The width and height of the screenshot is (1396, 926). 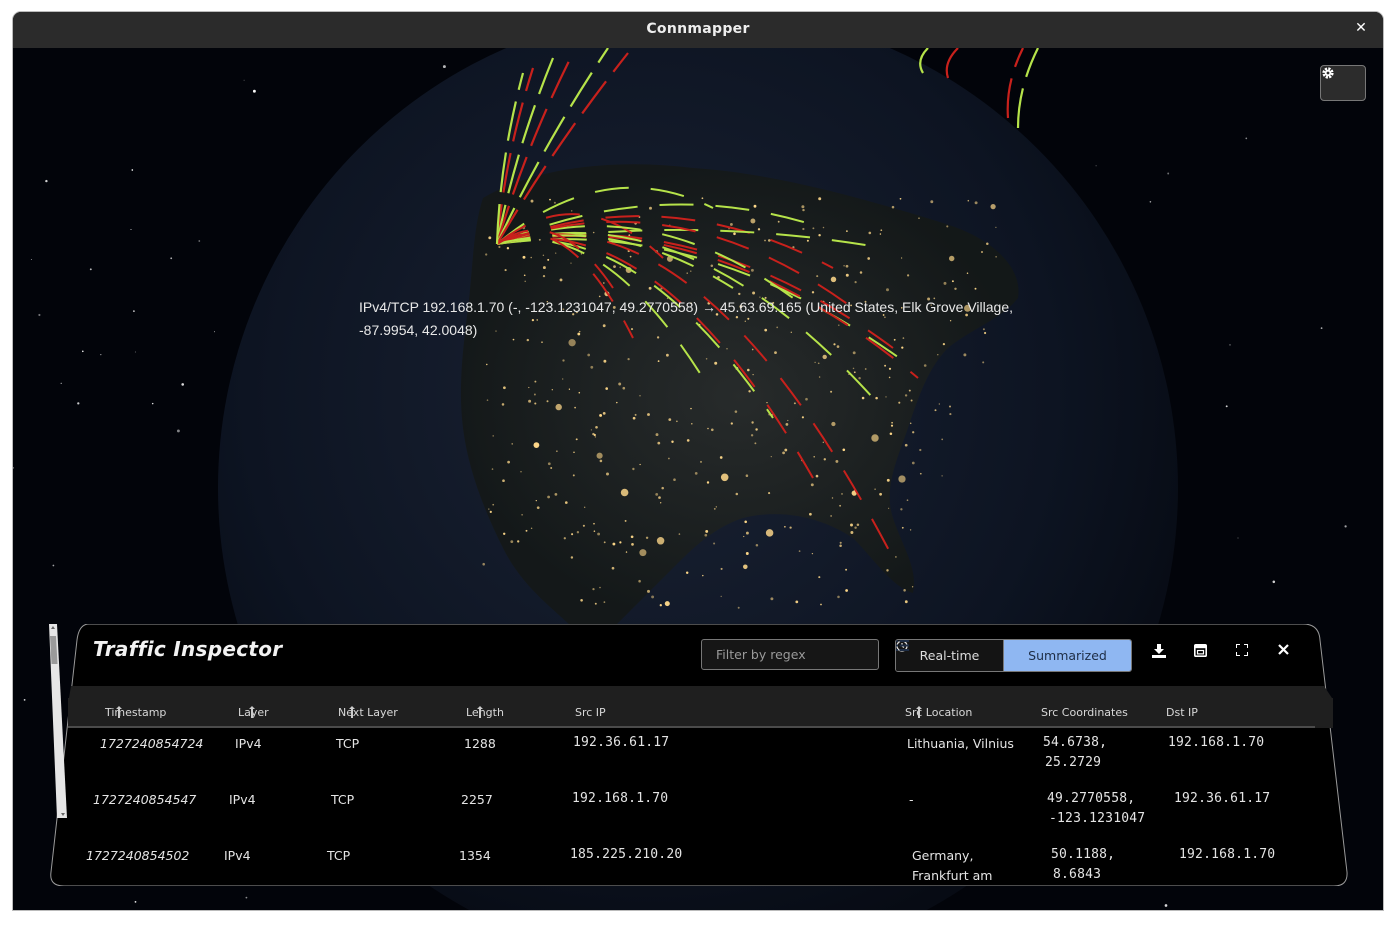 What do you see at coordinates (1288, 654) in the screenshot?
I see `close-panel-button` at bounding box center [1288, 654].